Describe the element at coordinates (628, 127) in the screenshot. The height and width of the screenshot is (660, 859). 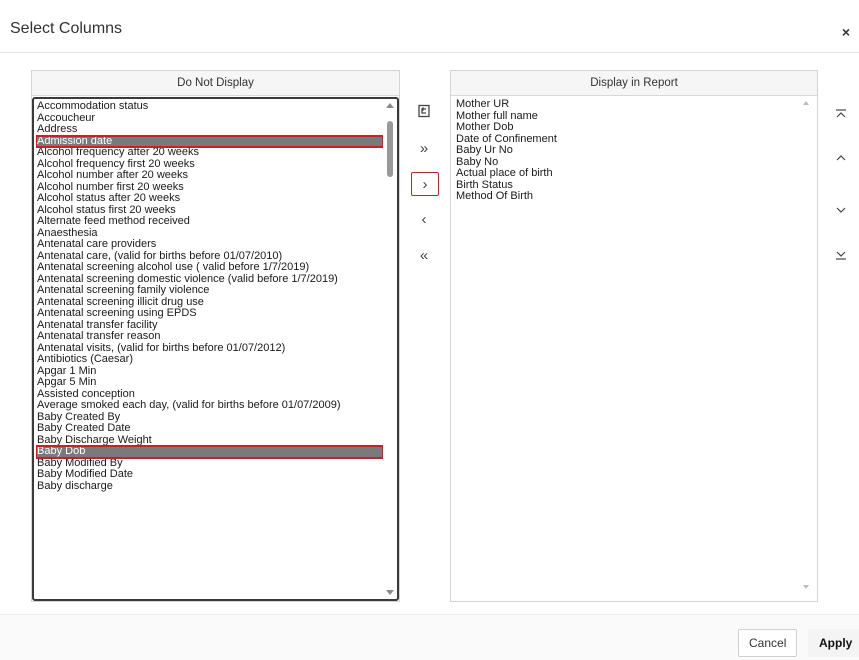
I see `list-item: Mother Dob` at that location.